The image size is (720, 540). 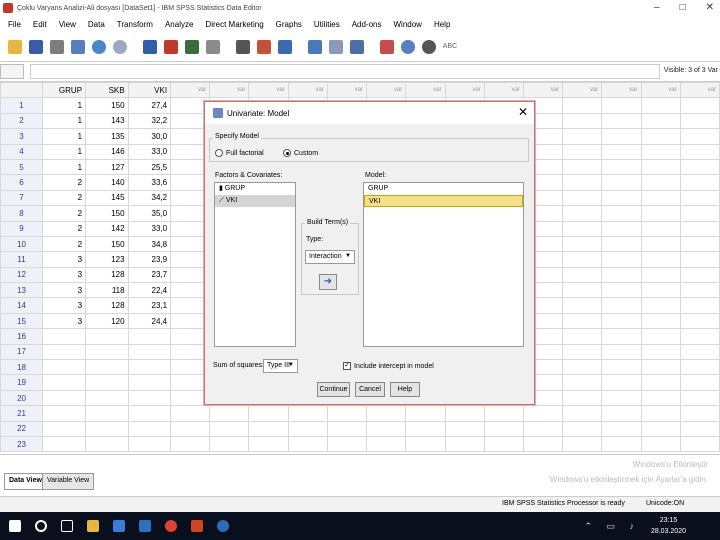 What do you see at coordinates (149, 213) in the screenshot?
I see `data-cell: 35,0` at bounding box center [149, 213].